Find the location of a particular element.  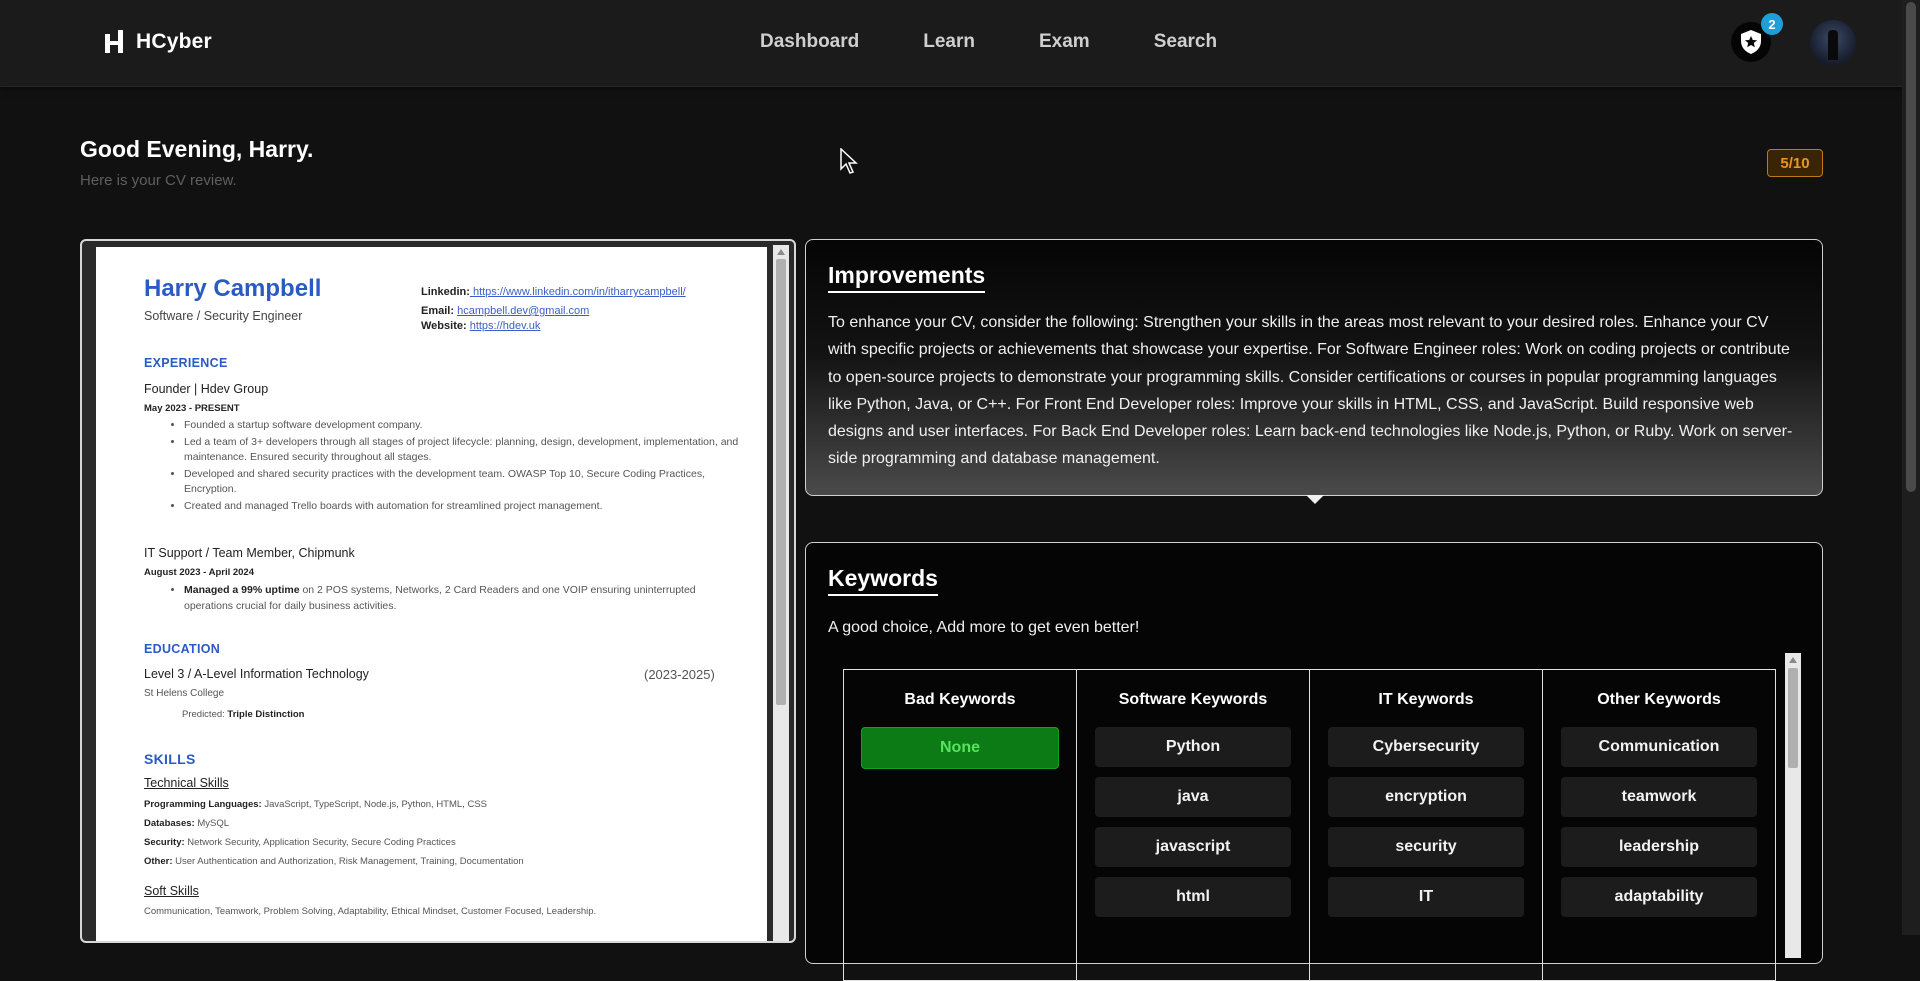

skill-row-label: Security: is located at coordinates (164, 842).